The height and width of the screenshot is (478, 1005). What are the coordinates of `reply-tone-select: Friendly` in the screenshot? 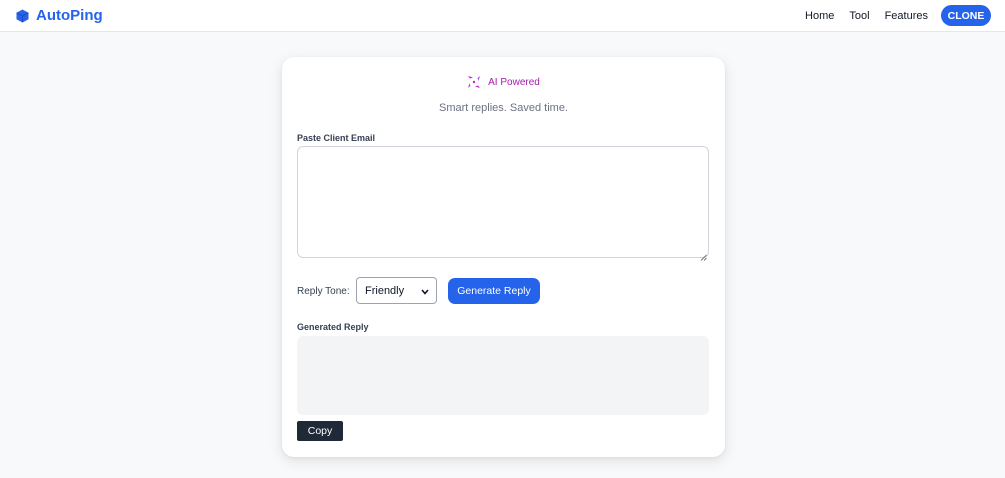 It's located at (396, 290).